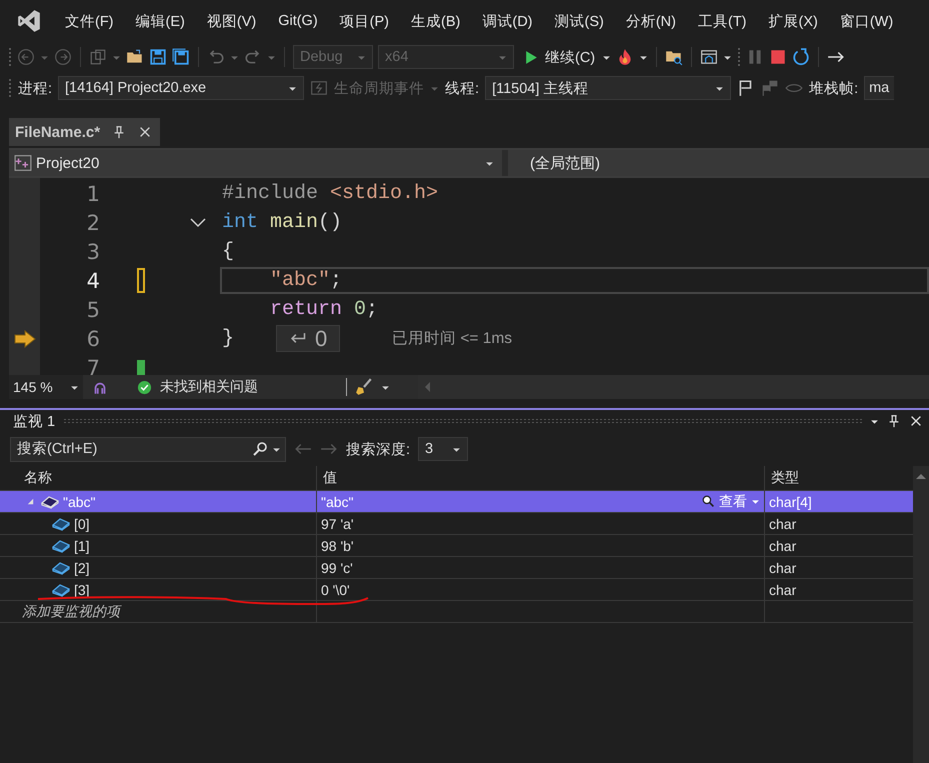 Image resolution: width=929 pixels, height=763 pixels. I want to click on panel-title: 监视 1, so click(34, 421).